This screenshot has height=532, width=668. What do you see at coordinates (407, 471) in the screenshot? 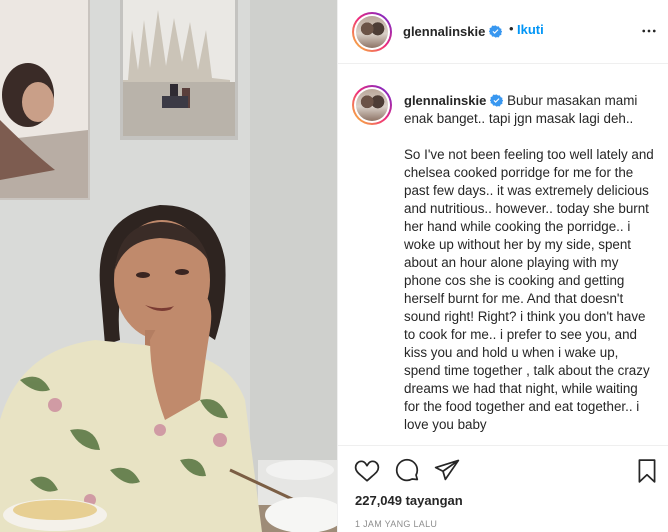
I see `comment-icon` at bounding box center [407, 471].